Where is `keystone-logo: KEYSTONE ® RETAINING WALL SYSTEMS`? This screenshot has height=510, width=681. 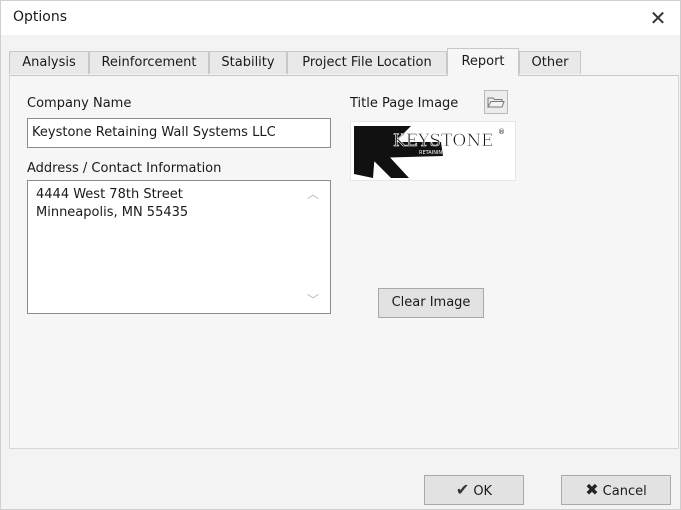
keystone-logo: KEYSTONE ® RETAINING WALL SYSTEMS is located at coordinates (429, 152).